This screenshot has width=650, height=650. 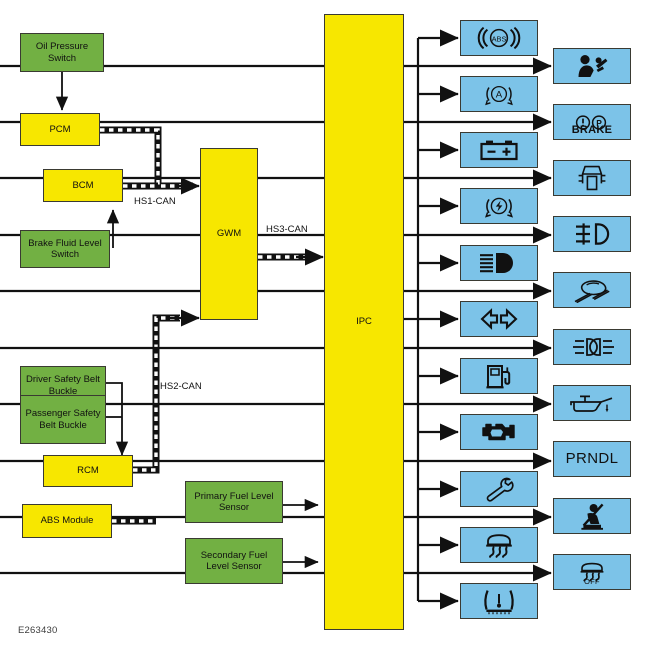 What do you see at coordinates (234, 561) in the screenshot?
I see `secondary-fuel-level-sensor-box: Secondary Fuel Level Sensor` at bounding box center [234, 561].